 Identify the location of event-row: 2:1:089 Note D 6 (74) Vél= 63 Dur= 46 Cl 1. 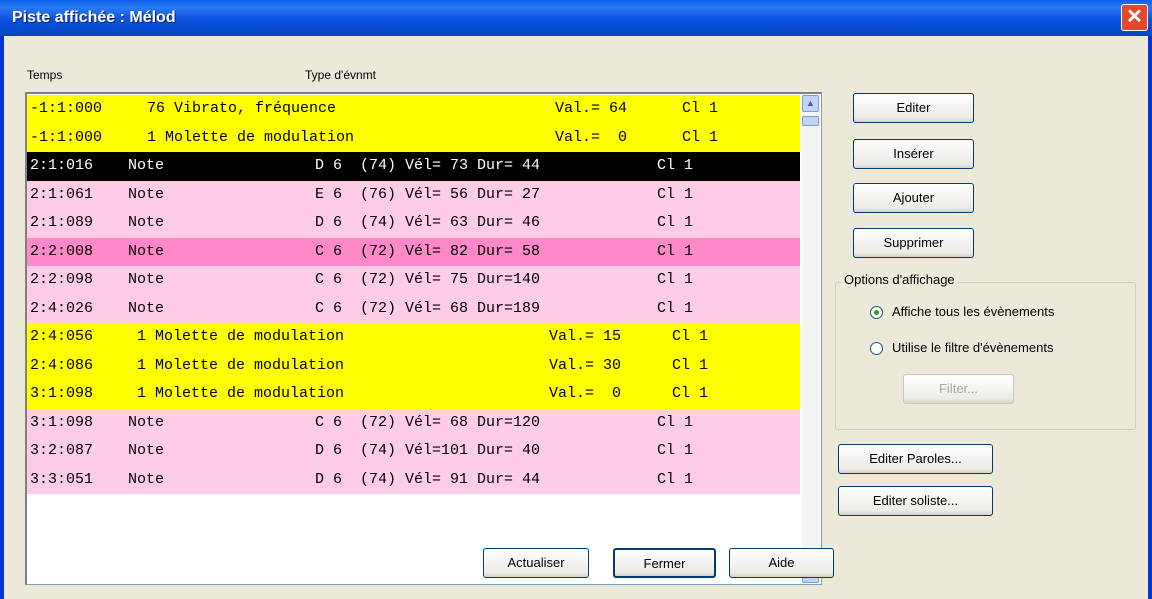
(413, 223).